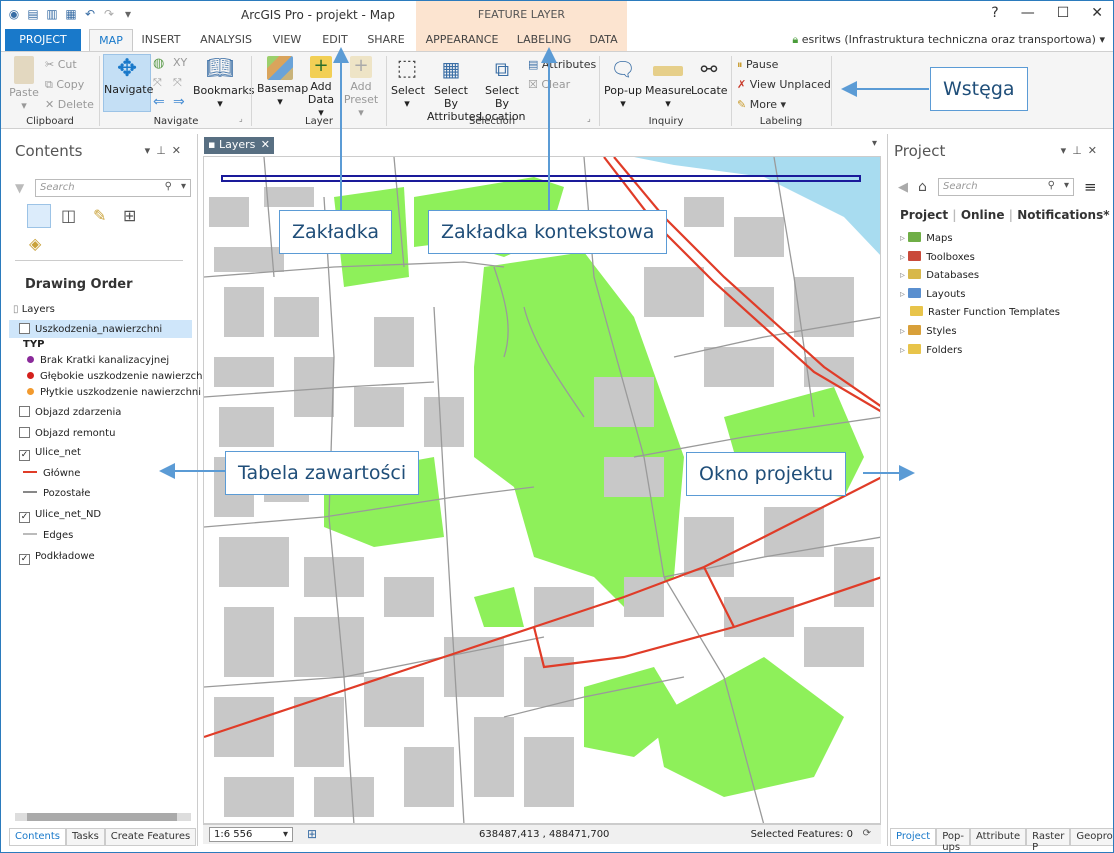 The image size is (1114, 853). What do you see at coordinates (177, 83) in the screenshot?
I see `zoom-out-fixed-icon: ⤧` at bounding box center [177, 83].